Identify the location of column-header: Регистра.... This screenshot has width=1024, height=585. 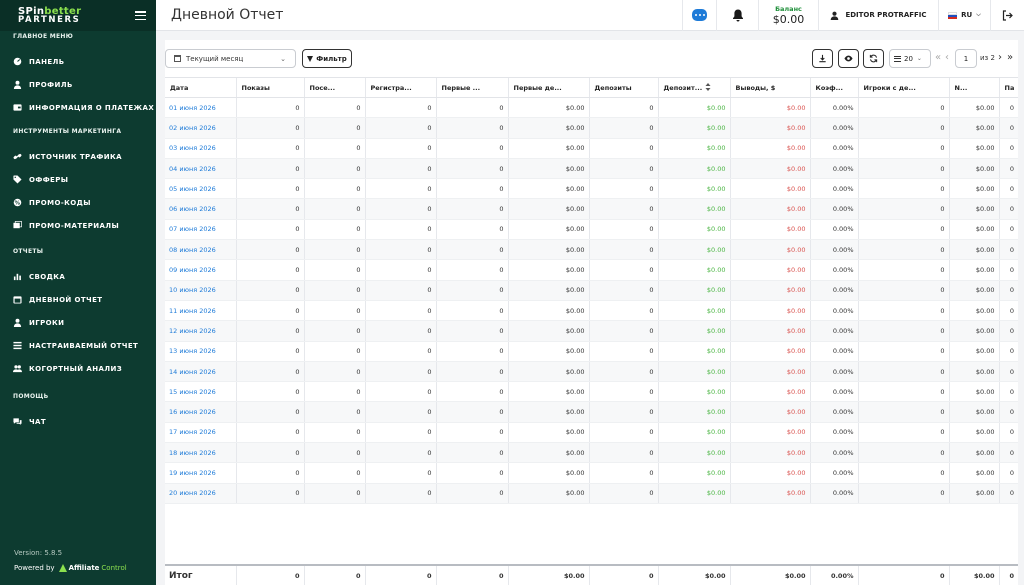
(400, 87).